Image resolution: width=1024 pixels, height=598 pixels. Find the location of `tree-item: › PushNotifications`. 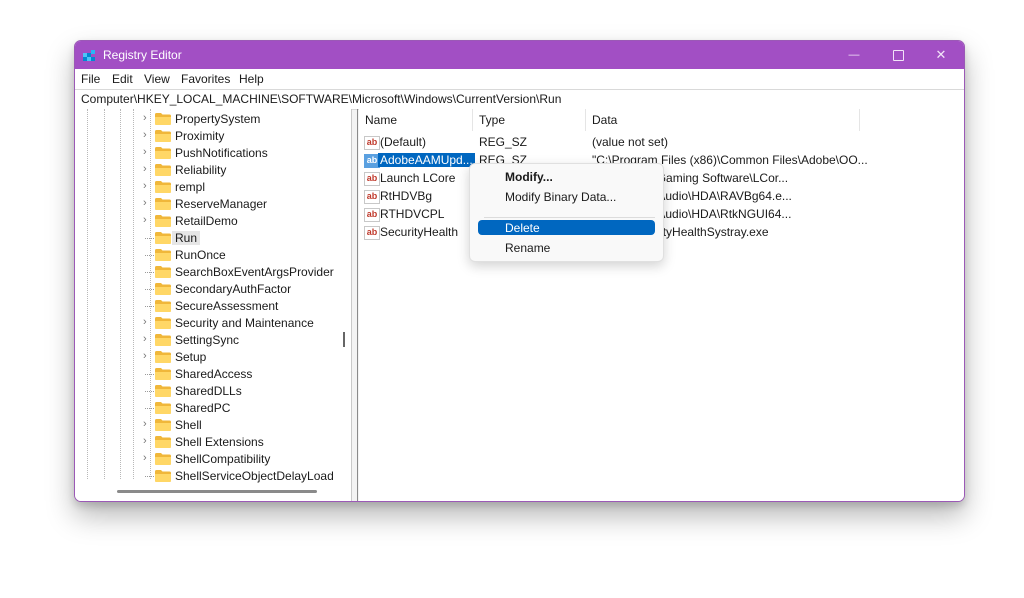

tree-item: › PushNotifications is located at coordinates (213, 153).